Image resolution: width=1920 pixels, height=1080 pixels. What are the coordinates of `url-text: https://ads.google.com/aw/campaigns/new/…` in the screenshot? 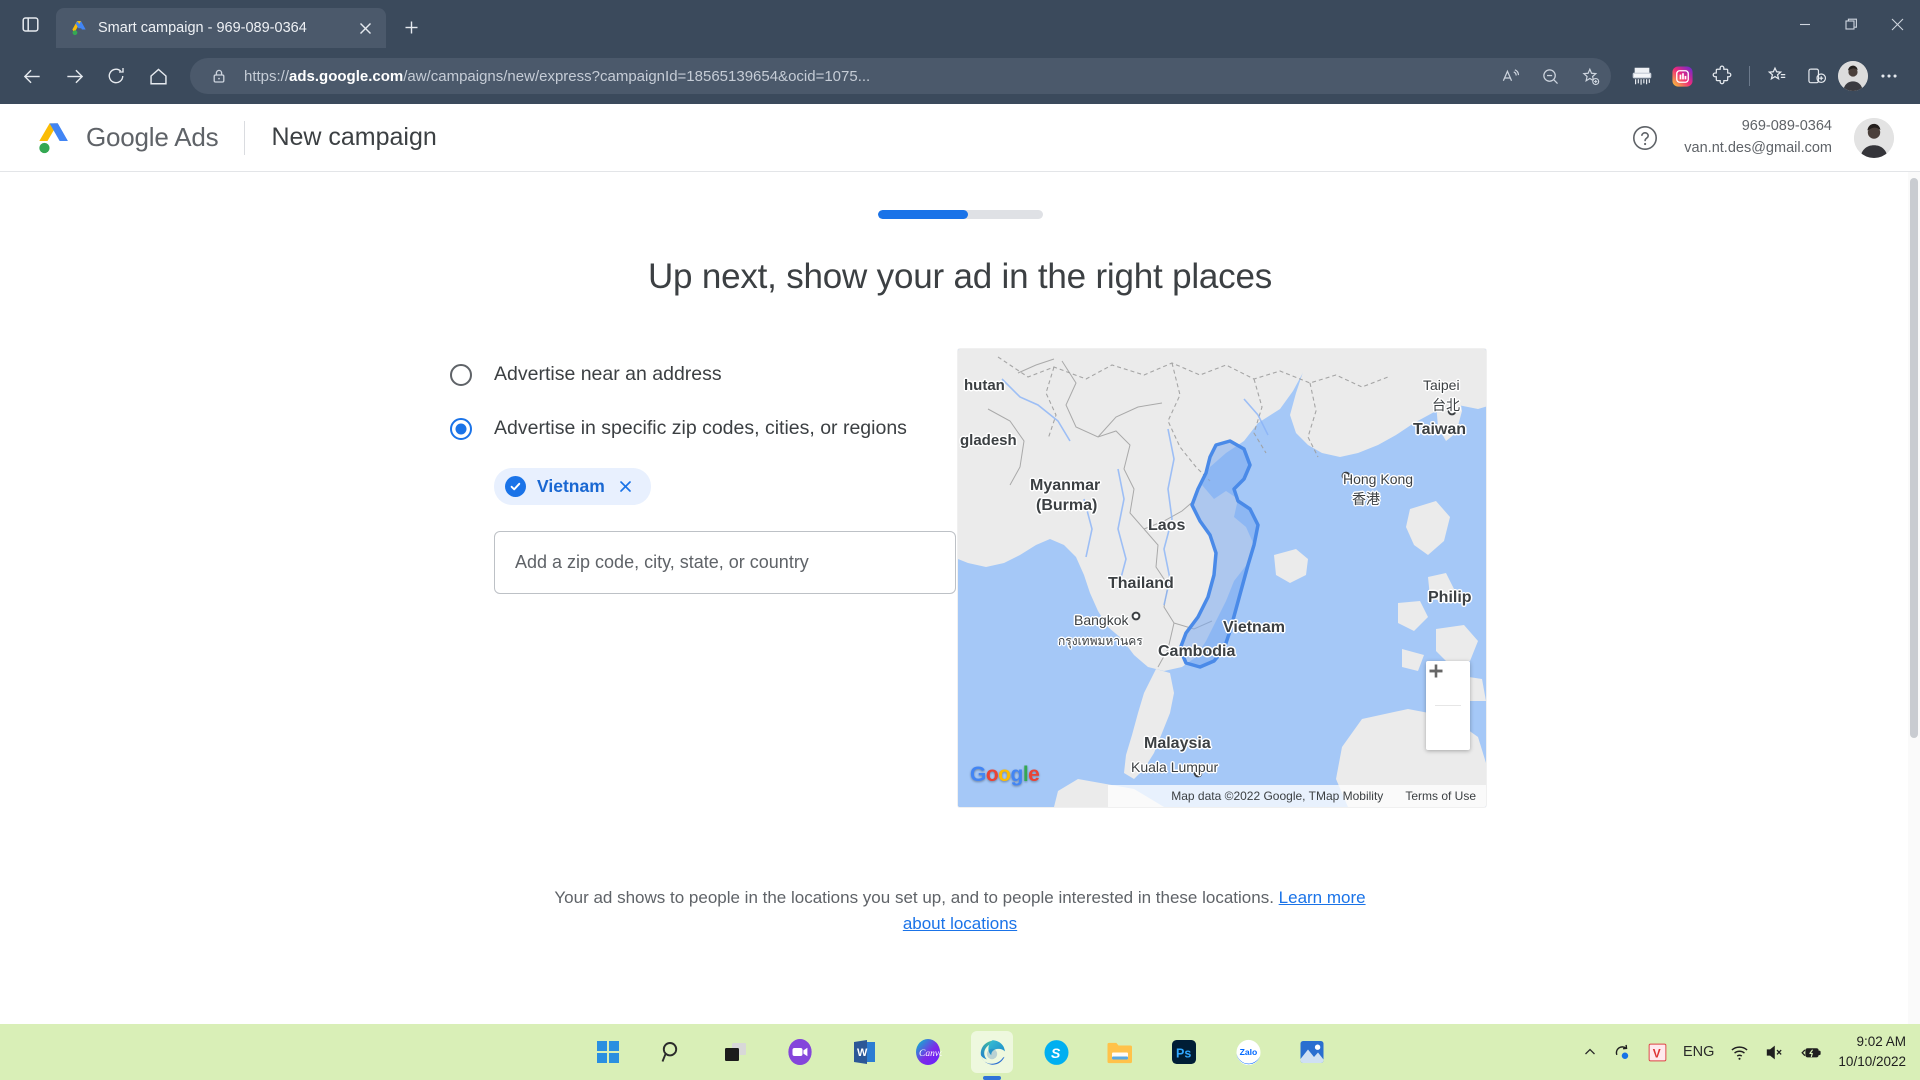 It's located at (557, 76).